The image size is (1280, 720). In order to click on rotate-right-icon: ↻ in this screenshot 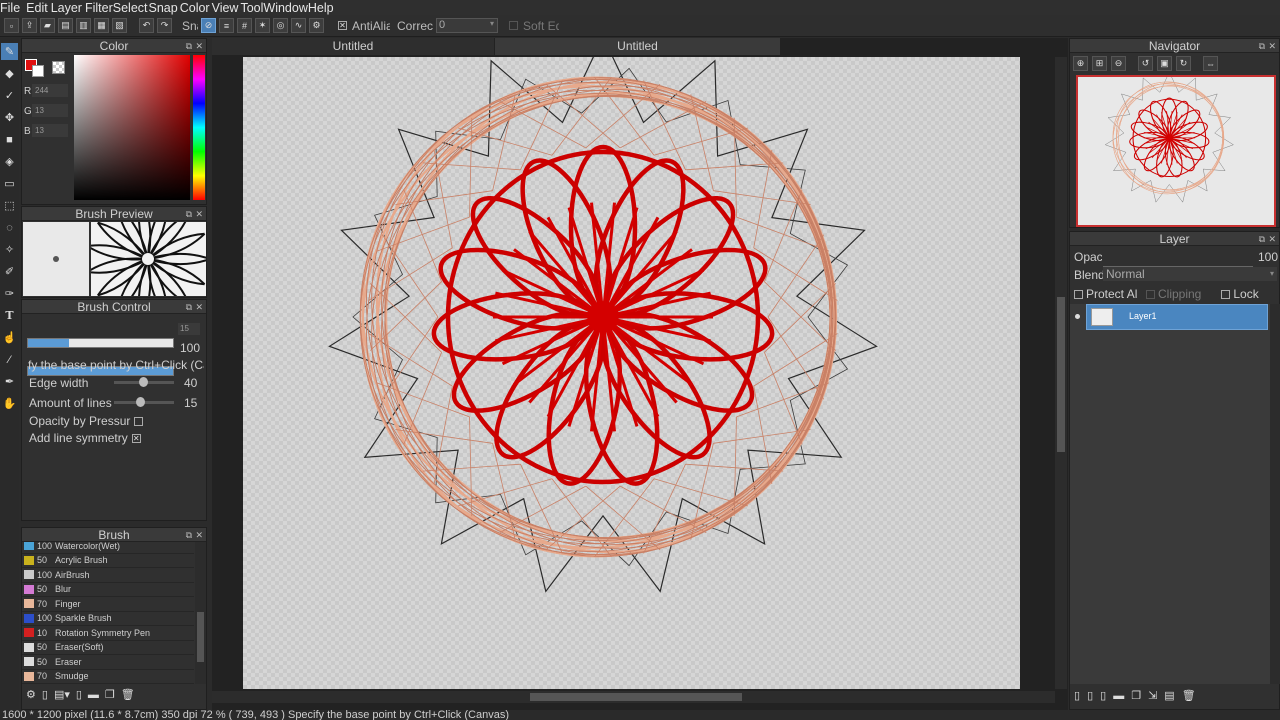, I will do `click(1183, 63)`.